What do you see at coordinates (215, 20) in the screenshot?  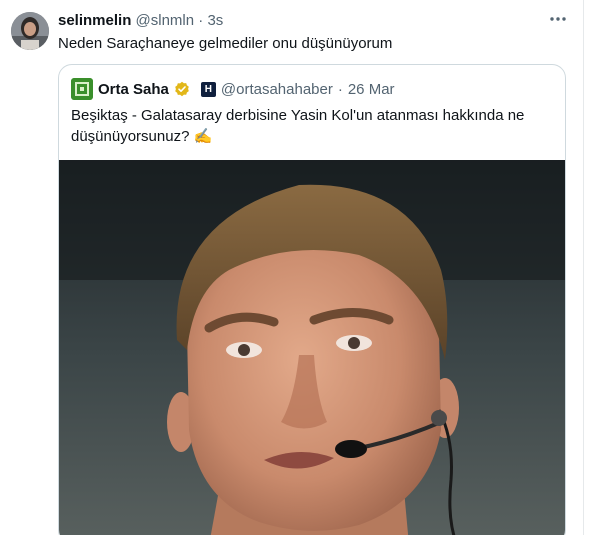 I see `timestamp: 3s` at bounding box center [215, 20].